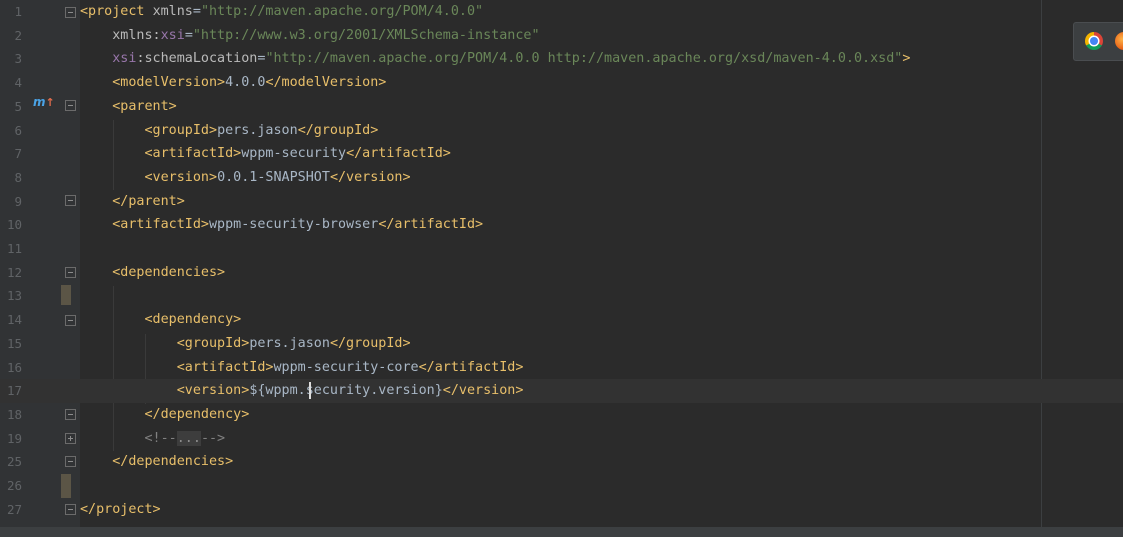 This screenshot has width=1123, height=537. Describe the element at coordinates (152, 439) in the screenshot. I see `line-code: <!--...-->` at that location.